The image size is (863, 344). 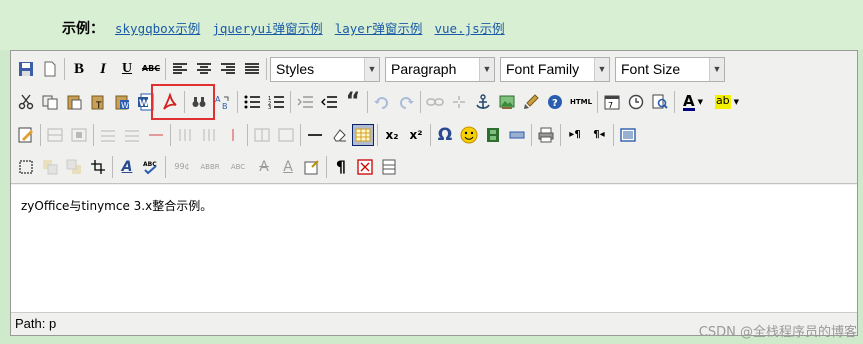 I want to click on toolbar-row-2: T W W AB 123 “ ? HTML 7 A ▼ ab ▼, so click(x=380, y=102).